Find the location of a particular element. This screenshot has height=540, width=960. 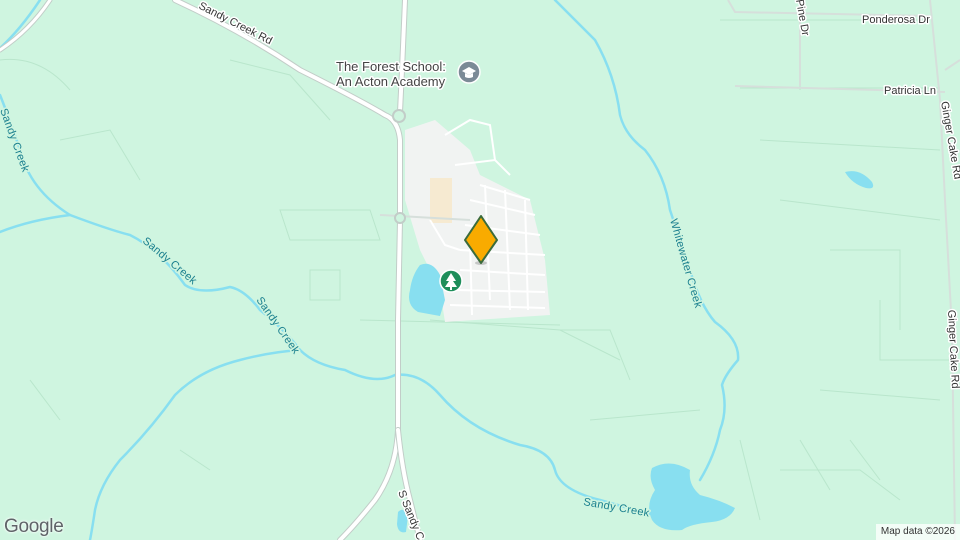

map-attribution: Map data ©2026 is located at coordinates (917, 532).